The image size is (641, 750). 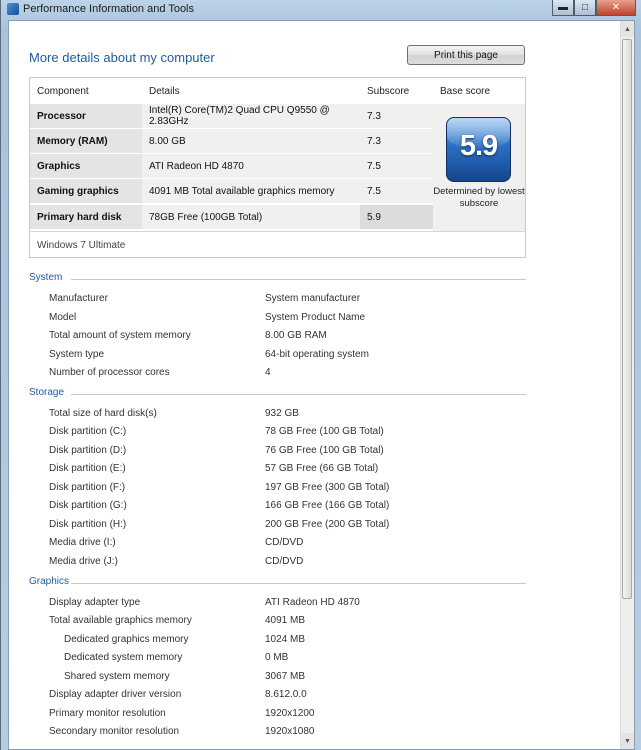 I want to click on storage-value: 78 GB Free (100 GB Total), so click(x=324, y=431).